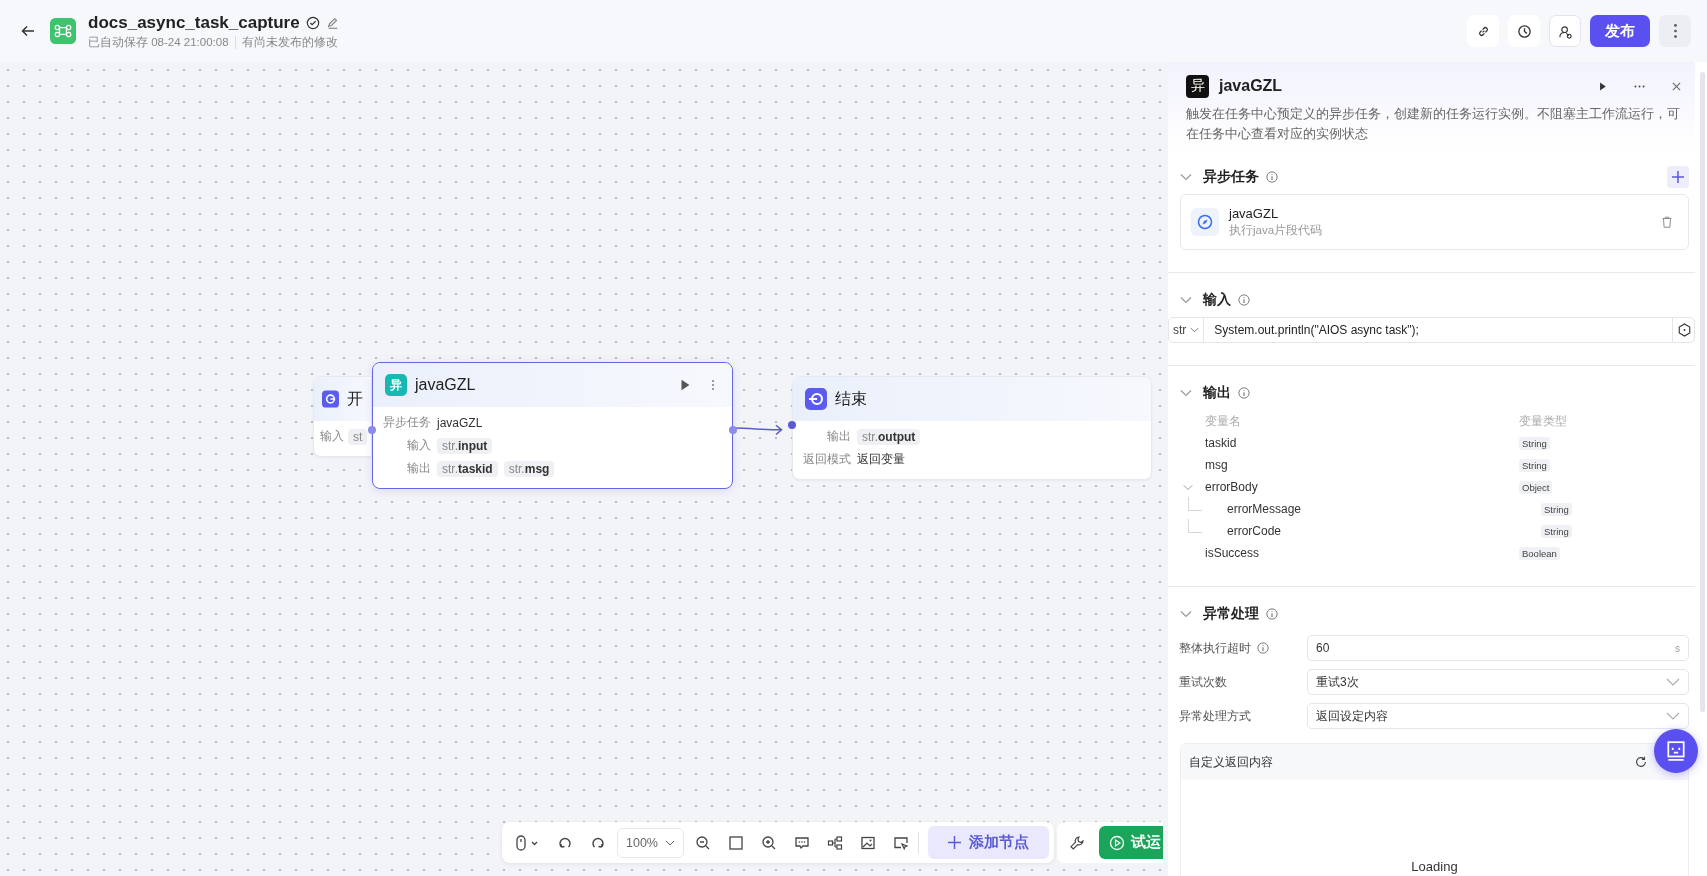 This screenshot has width=1707, height=876. I want to click on task-name: javaGZL, so click(1254, 213).